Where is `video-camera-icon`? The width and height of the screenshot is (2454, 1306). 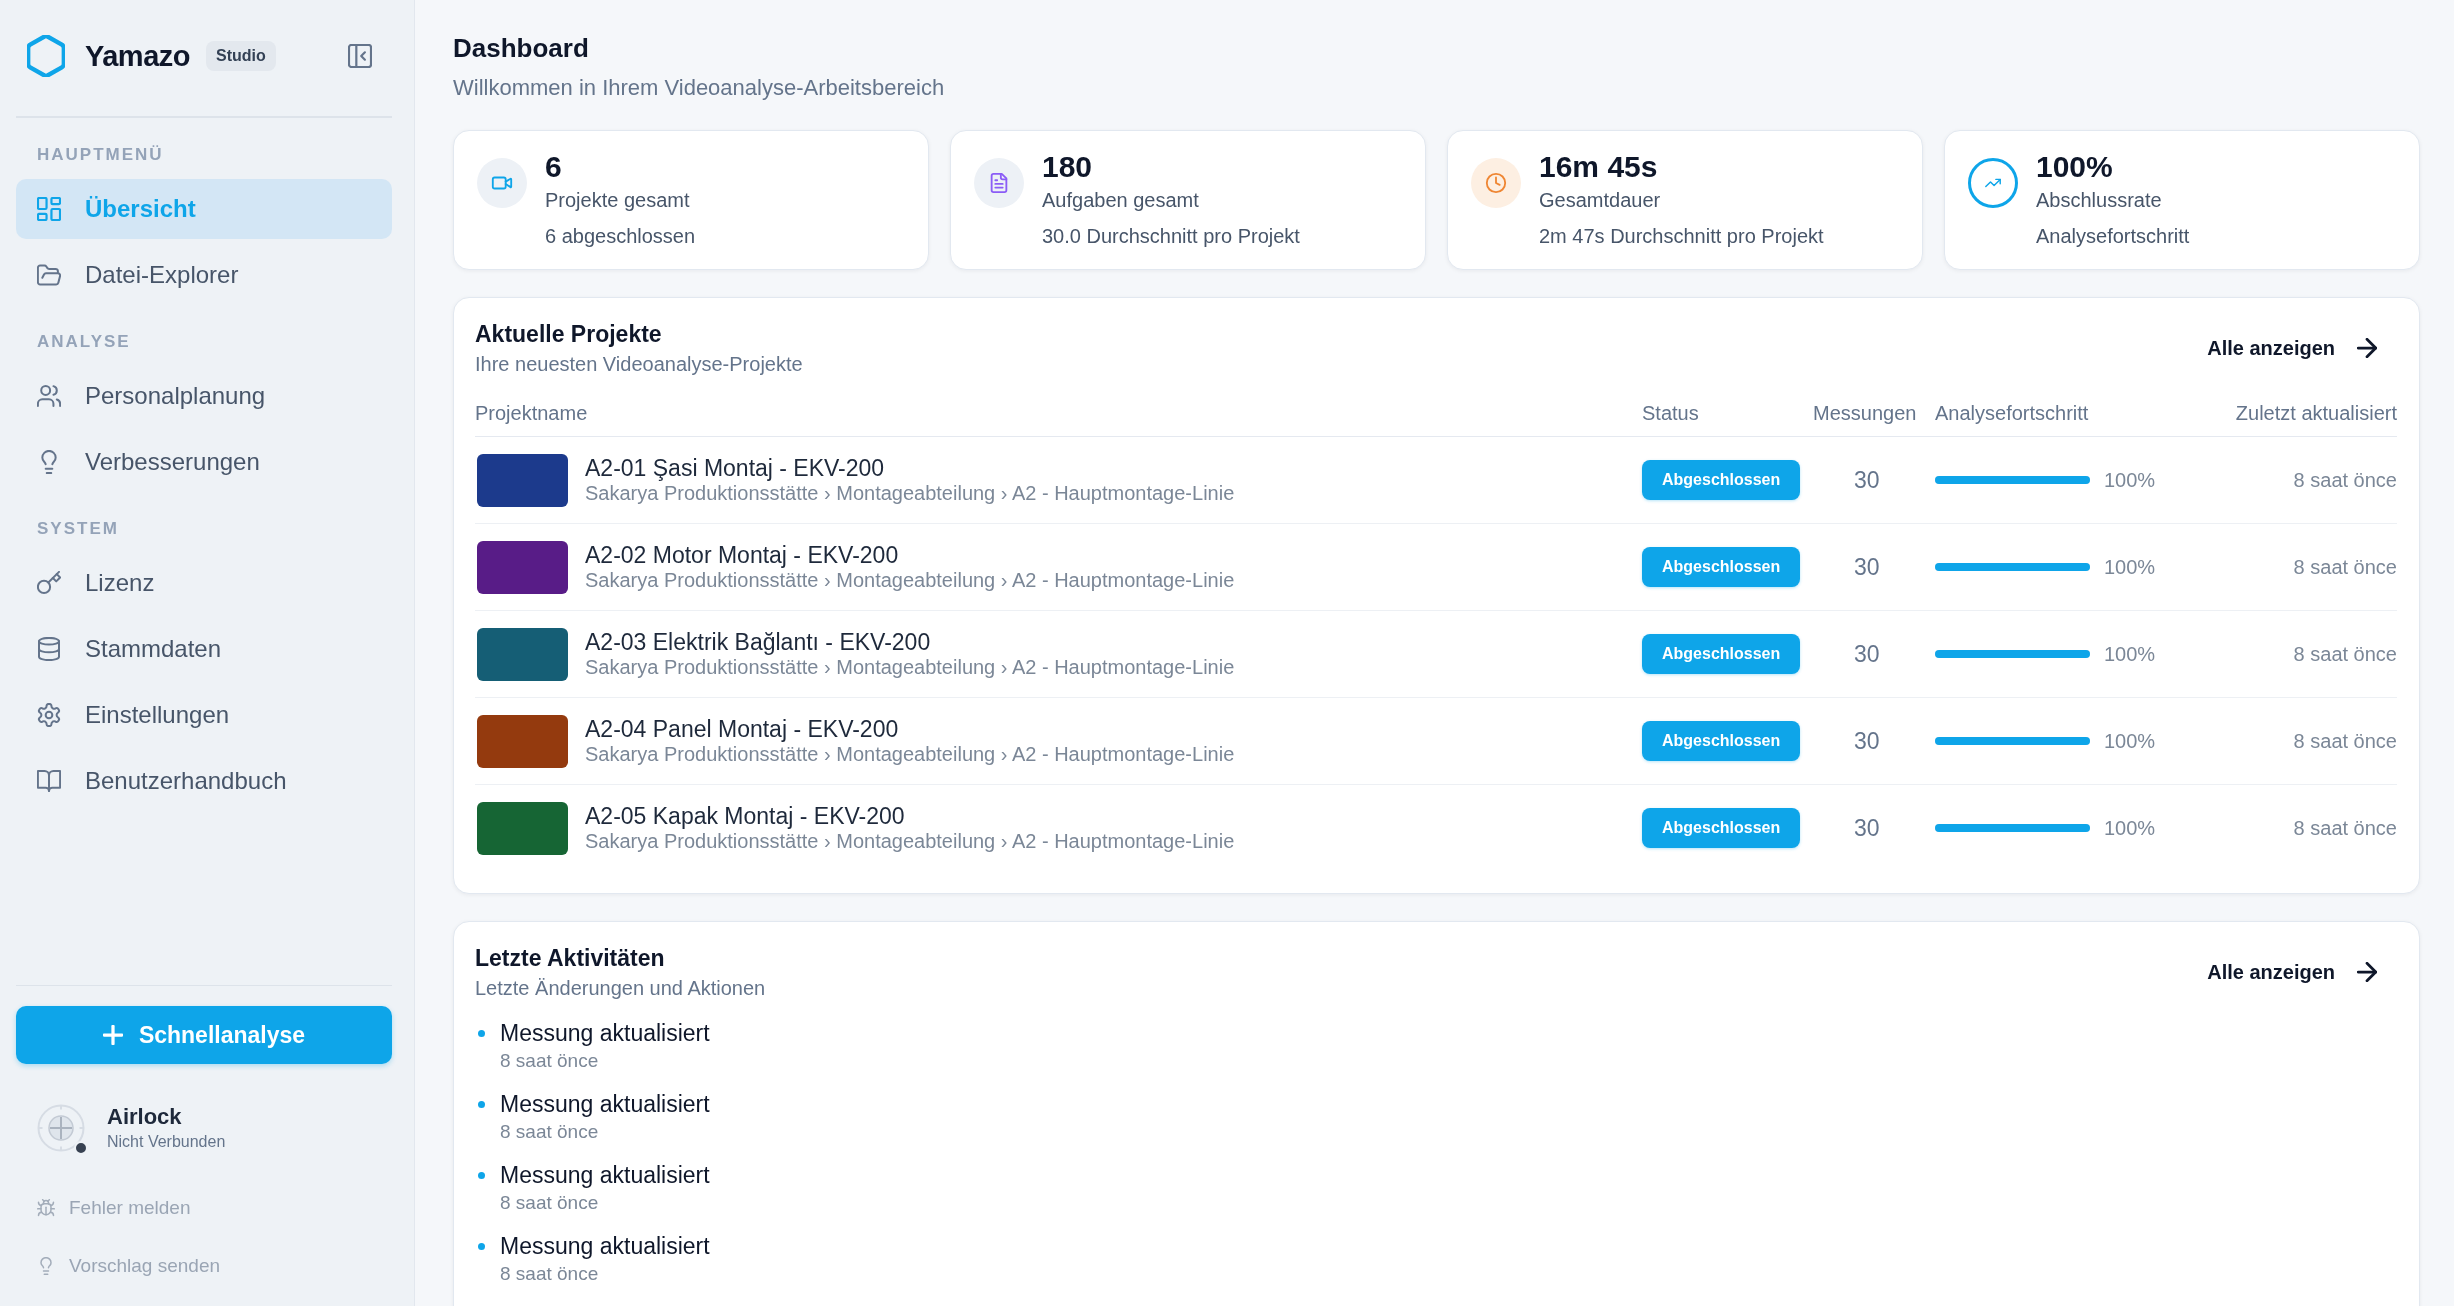
video-camera-icon is located at coordinates (502, 183).